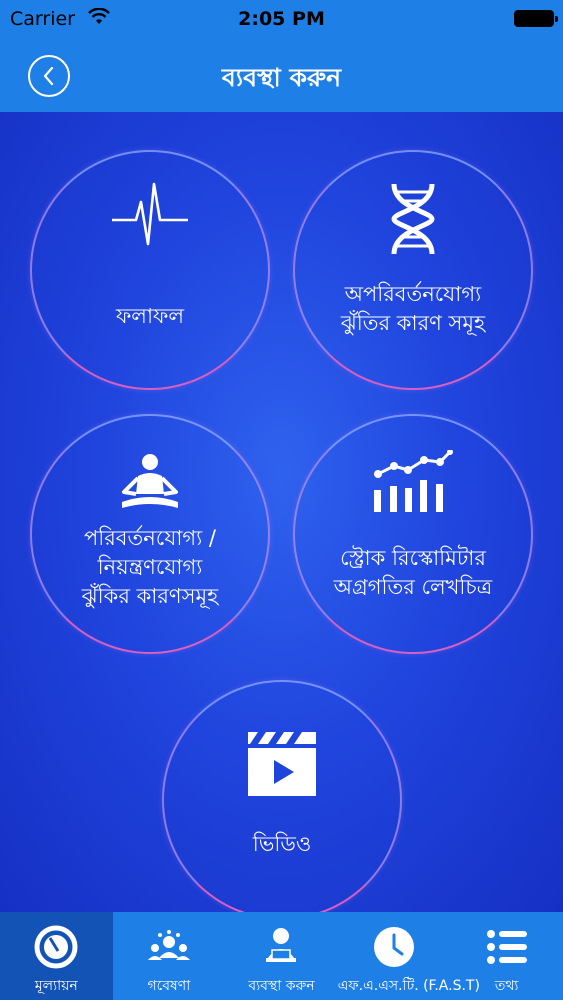  I want to click on tile-riskometer-progress: স্ট্রোক রিস্কোমিটার অগ্রগতির লেখচিত্র, so click(413, 534).